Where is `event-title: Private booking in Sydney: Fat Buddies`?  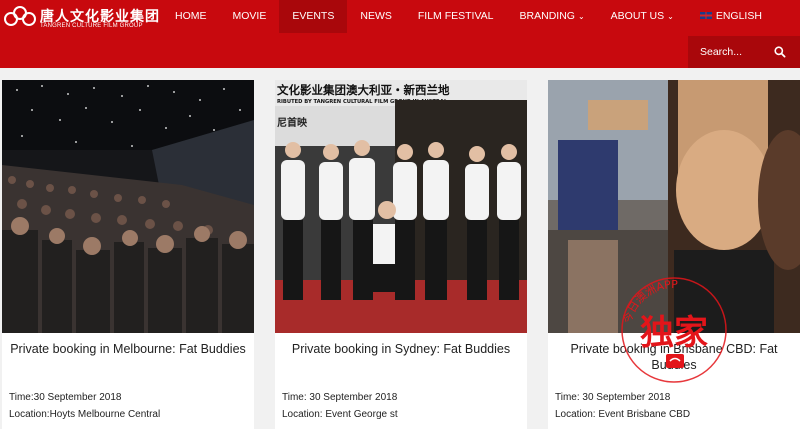 event-title: Private booking in Sydney: Fat Buddies is located at coordinates (401, 349).